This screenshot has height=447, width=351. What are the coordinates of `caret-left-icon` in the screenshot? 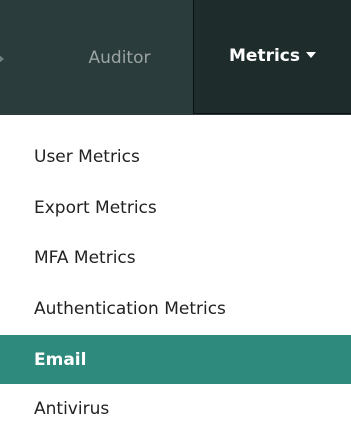 It's located at (2, 59).